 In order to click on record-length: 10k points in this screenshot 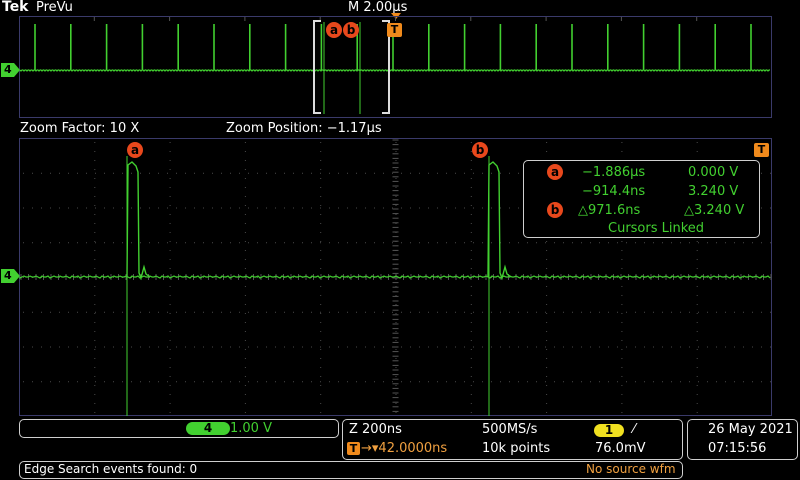, I will do `click(516, 448)`.